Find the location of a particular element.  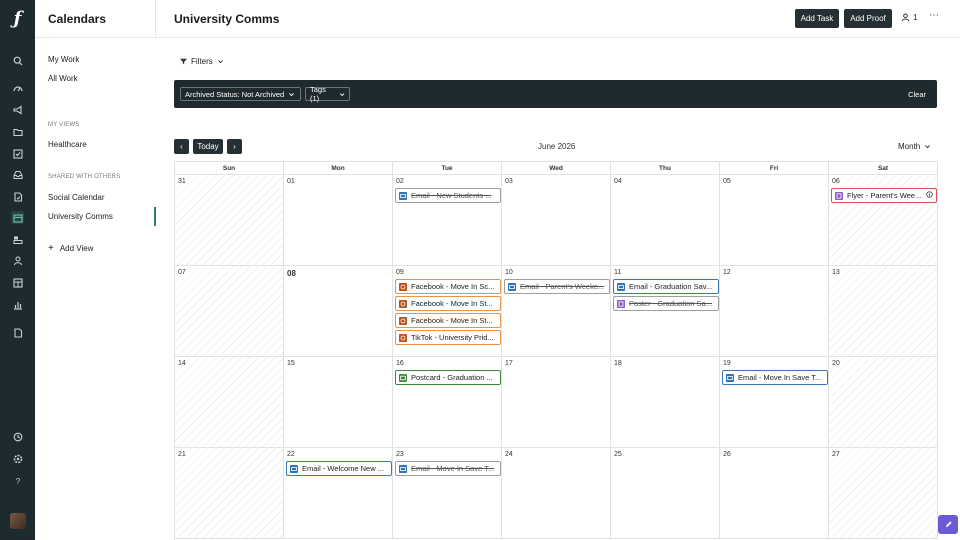

checklist-icon is located at coordinates (17, 153).